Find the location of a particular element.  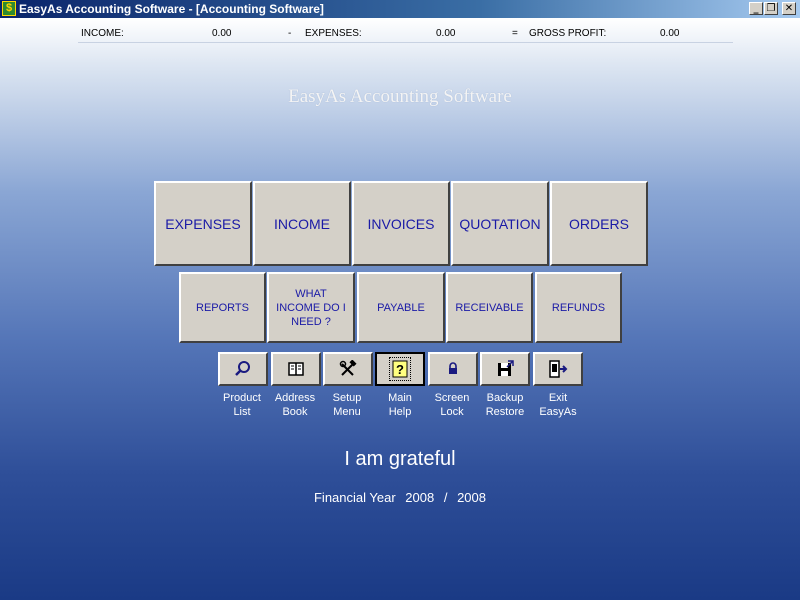

exit-easyas-button is located at coordinates (558, 369).